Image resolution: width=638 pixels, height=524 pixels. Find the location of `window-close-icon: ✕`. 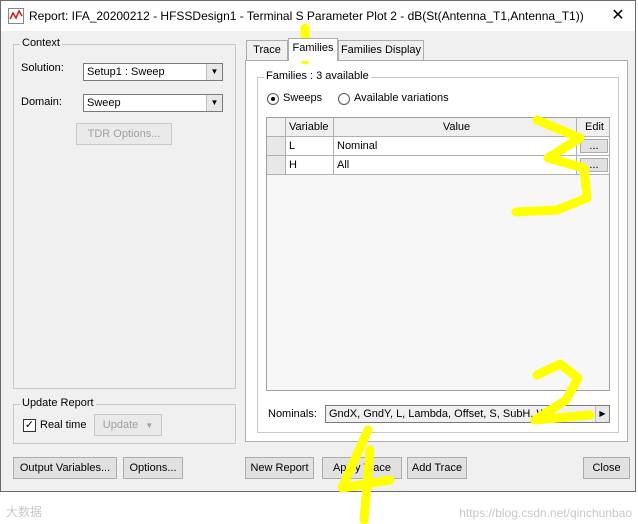

window-close-icon: ✕ is located at coordinates (618, 16).